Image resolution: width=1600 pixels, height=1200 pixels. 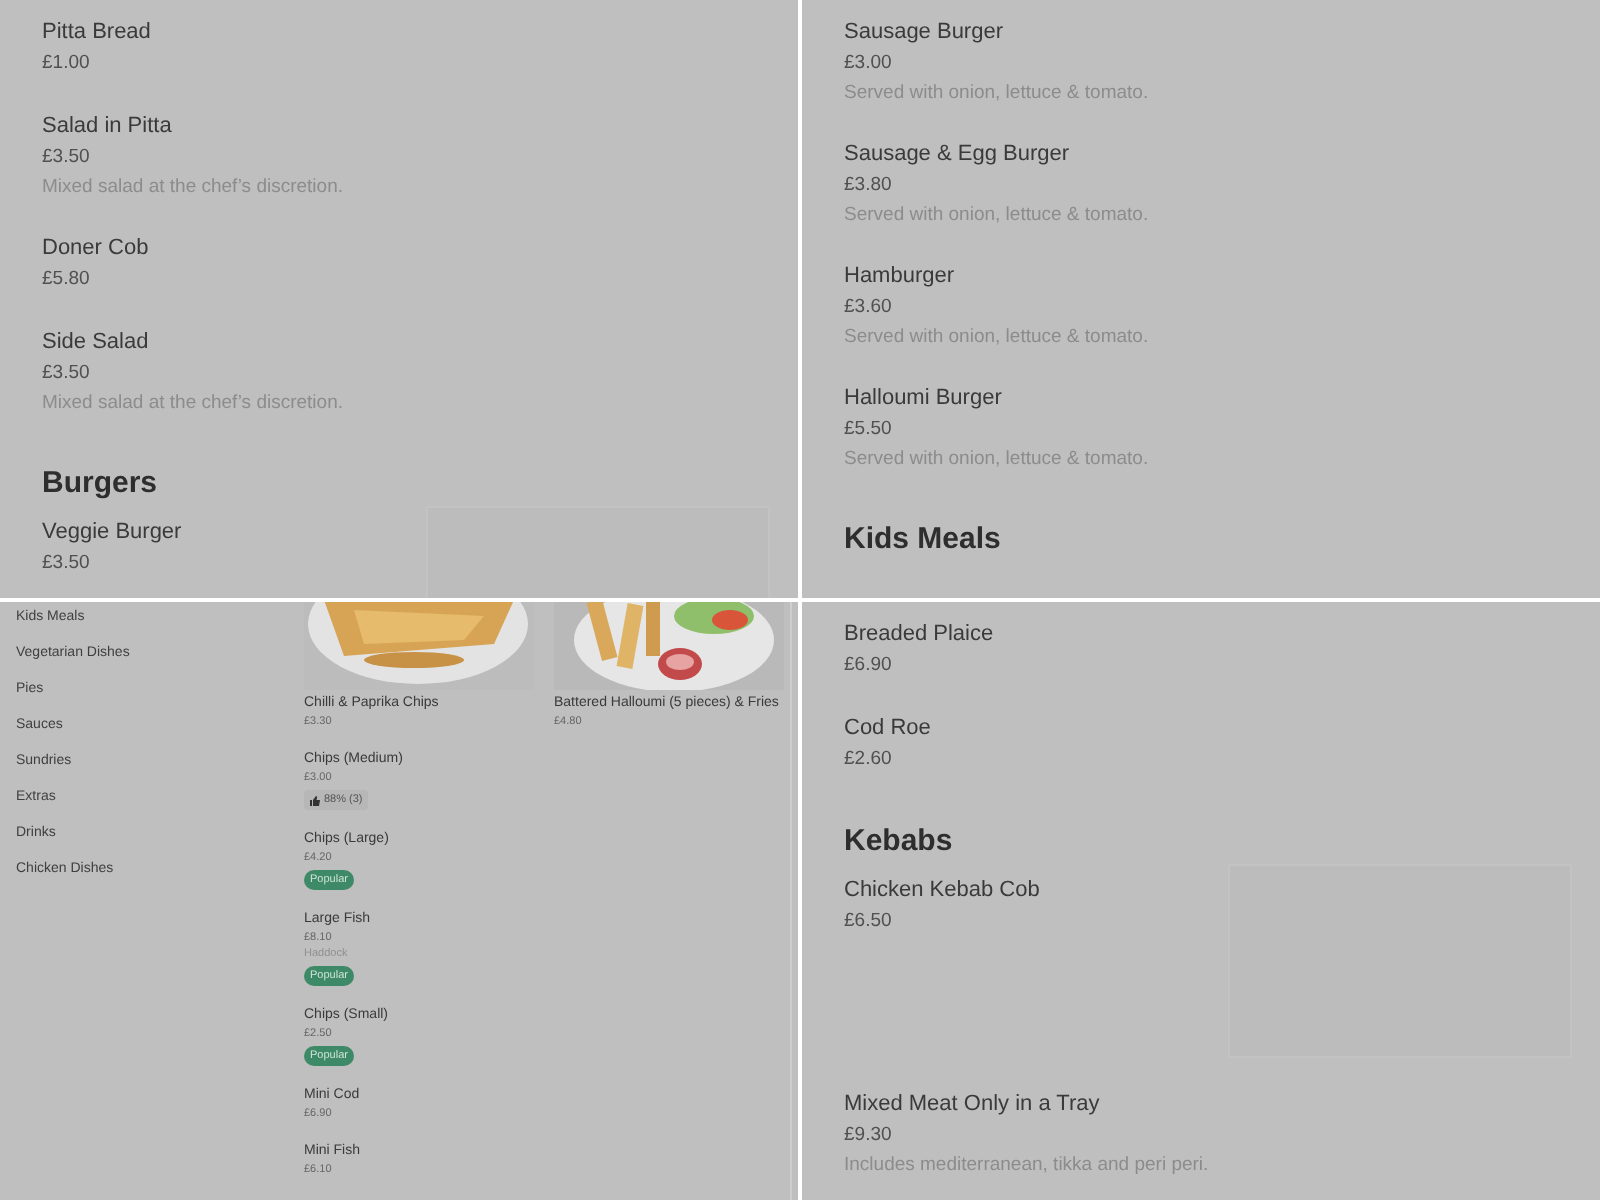 I want to click on section-heading: Burgers, so click(x=101, y=484).